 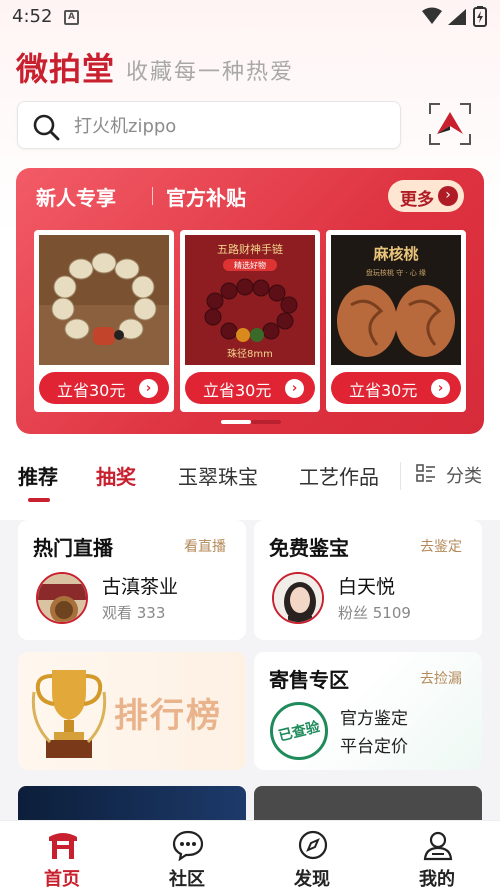 I want to click on trophy-icon, so click(x=69, y=714).